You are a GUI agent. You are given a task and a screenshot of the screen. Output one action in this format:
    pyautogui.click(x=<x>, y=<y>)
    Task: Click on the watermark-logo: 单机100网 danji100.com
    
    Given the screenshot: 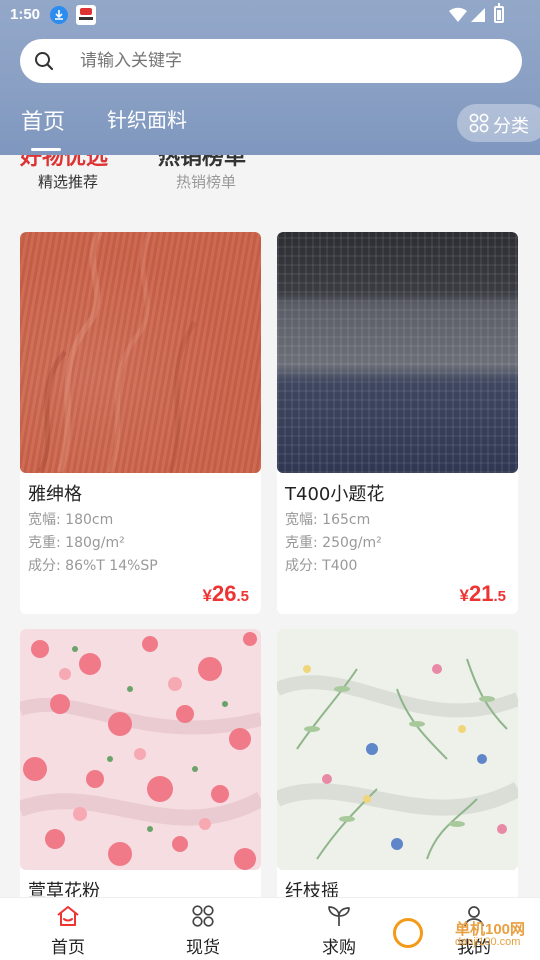 What is the action you would take?
    pyautogui.click(x=464, y=935)
    